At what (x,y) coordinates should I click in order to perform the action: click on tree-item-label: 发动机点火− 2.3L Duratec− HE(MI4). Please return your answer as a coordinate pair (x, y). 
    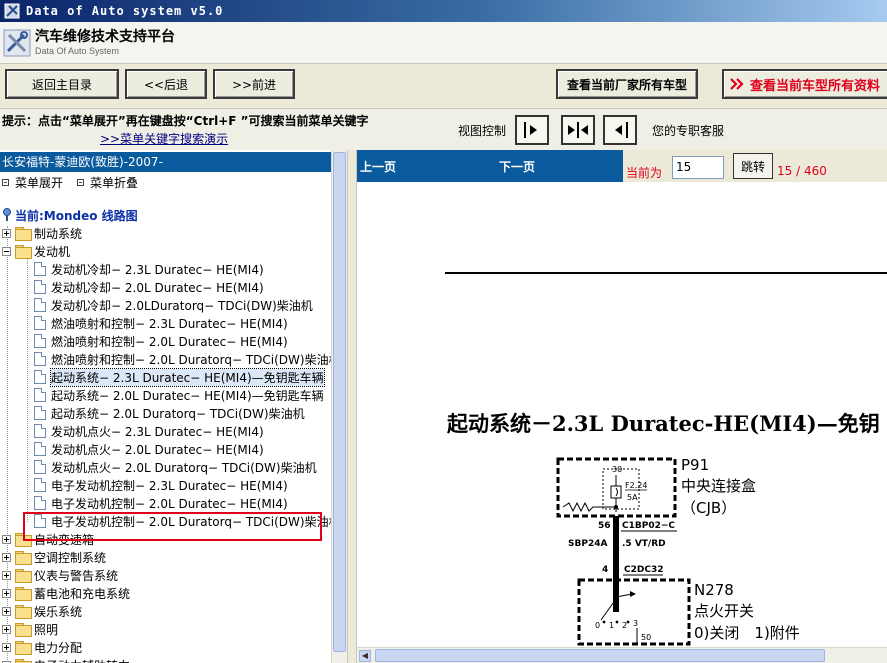
    Looking at the image, I should click on (157, 431).